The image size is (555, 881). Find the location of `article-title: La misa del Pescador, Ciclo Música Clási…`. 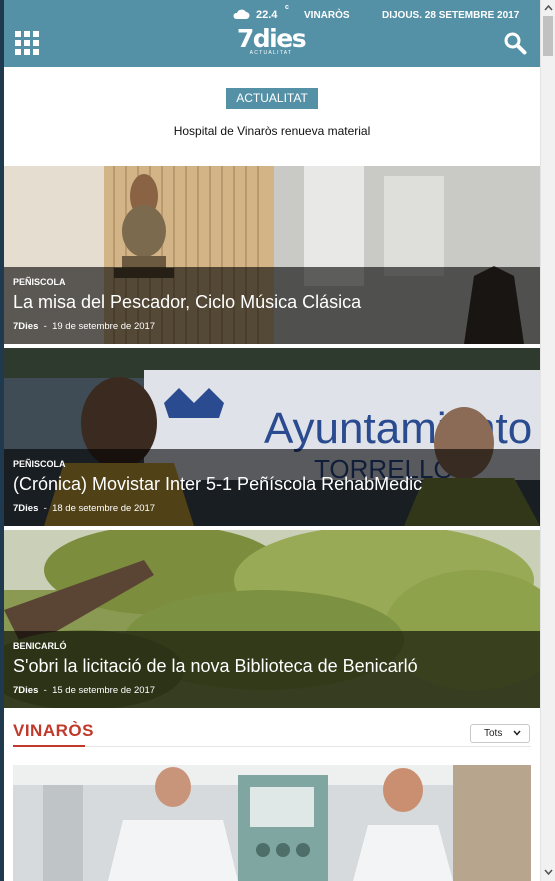

article-title: La misa del Pescador, Ciclo Música Clási… is located at coordinates (187, 302).